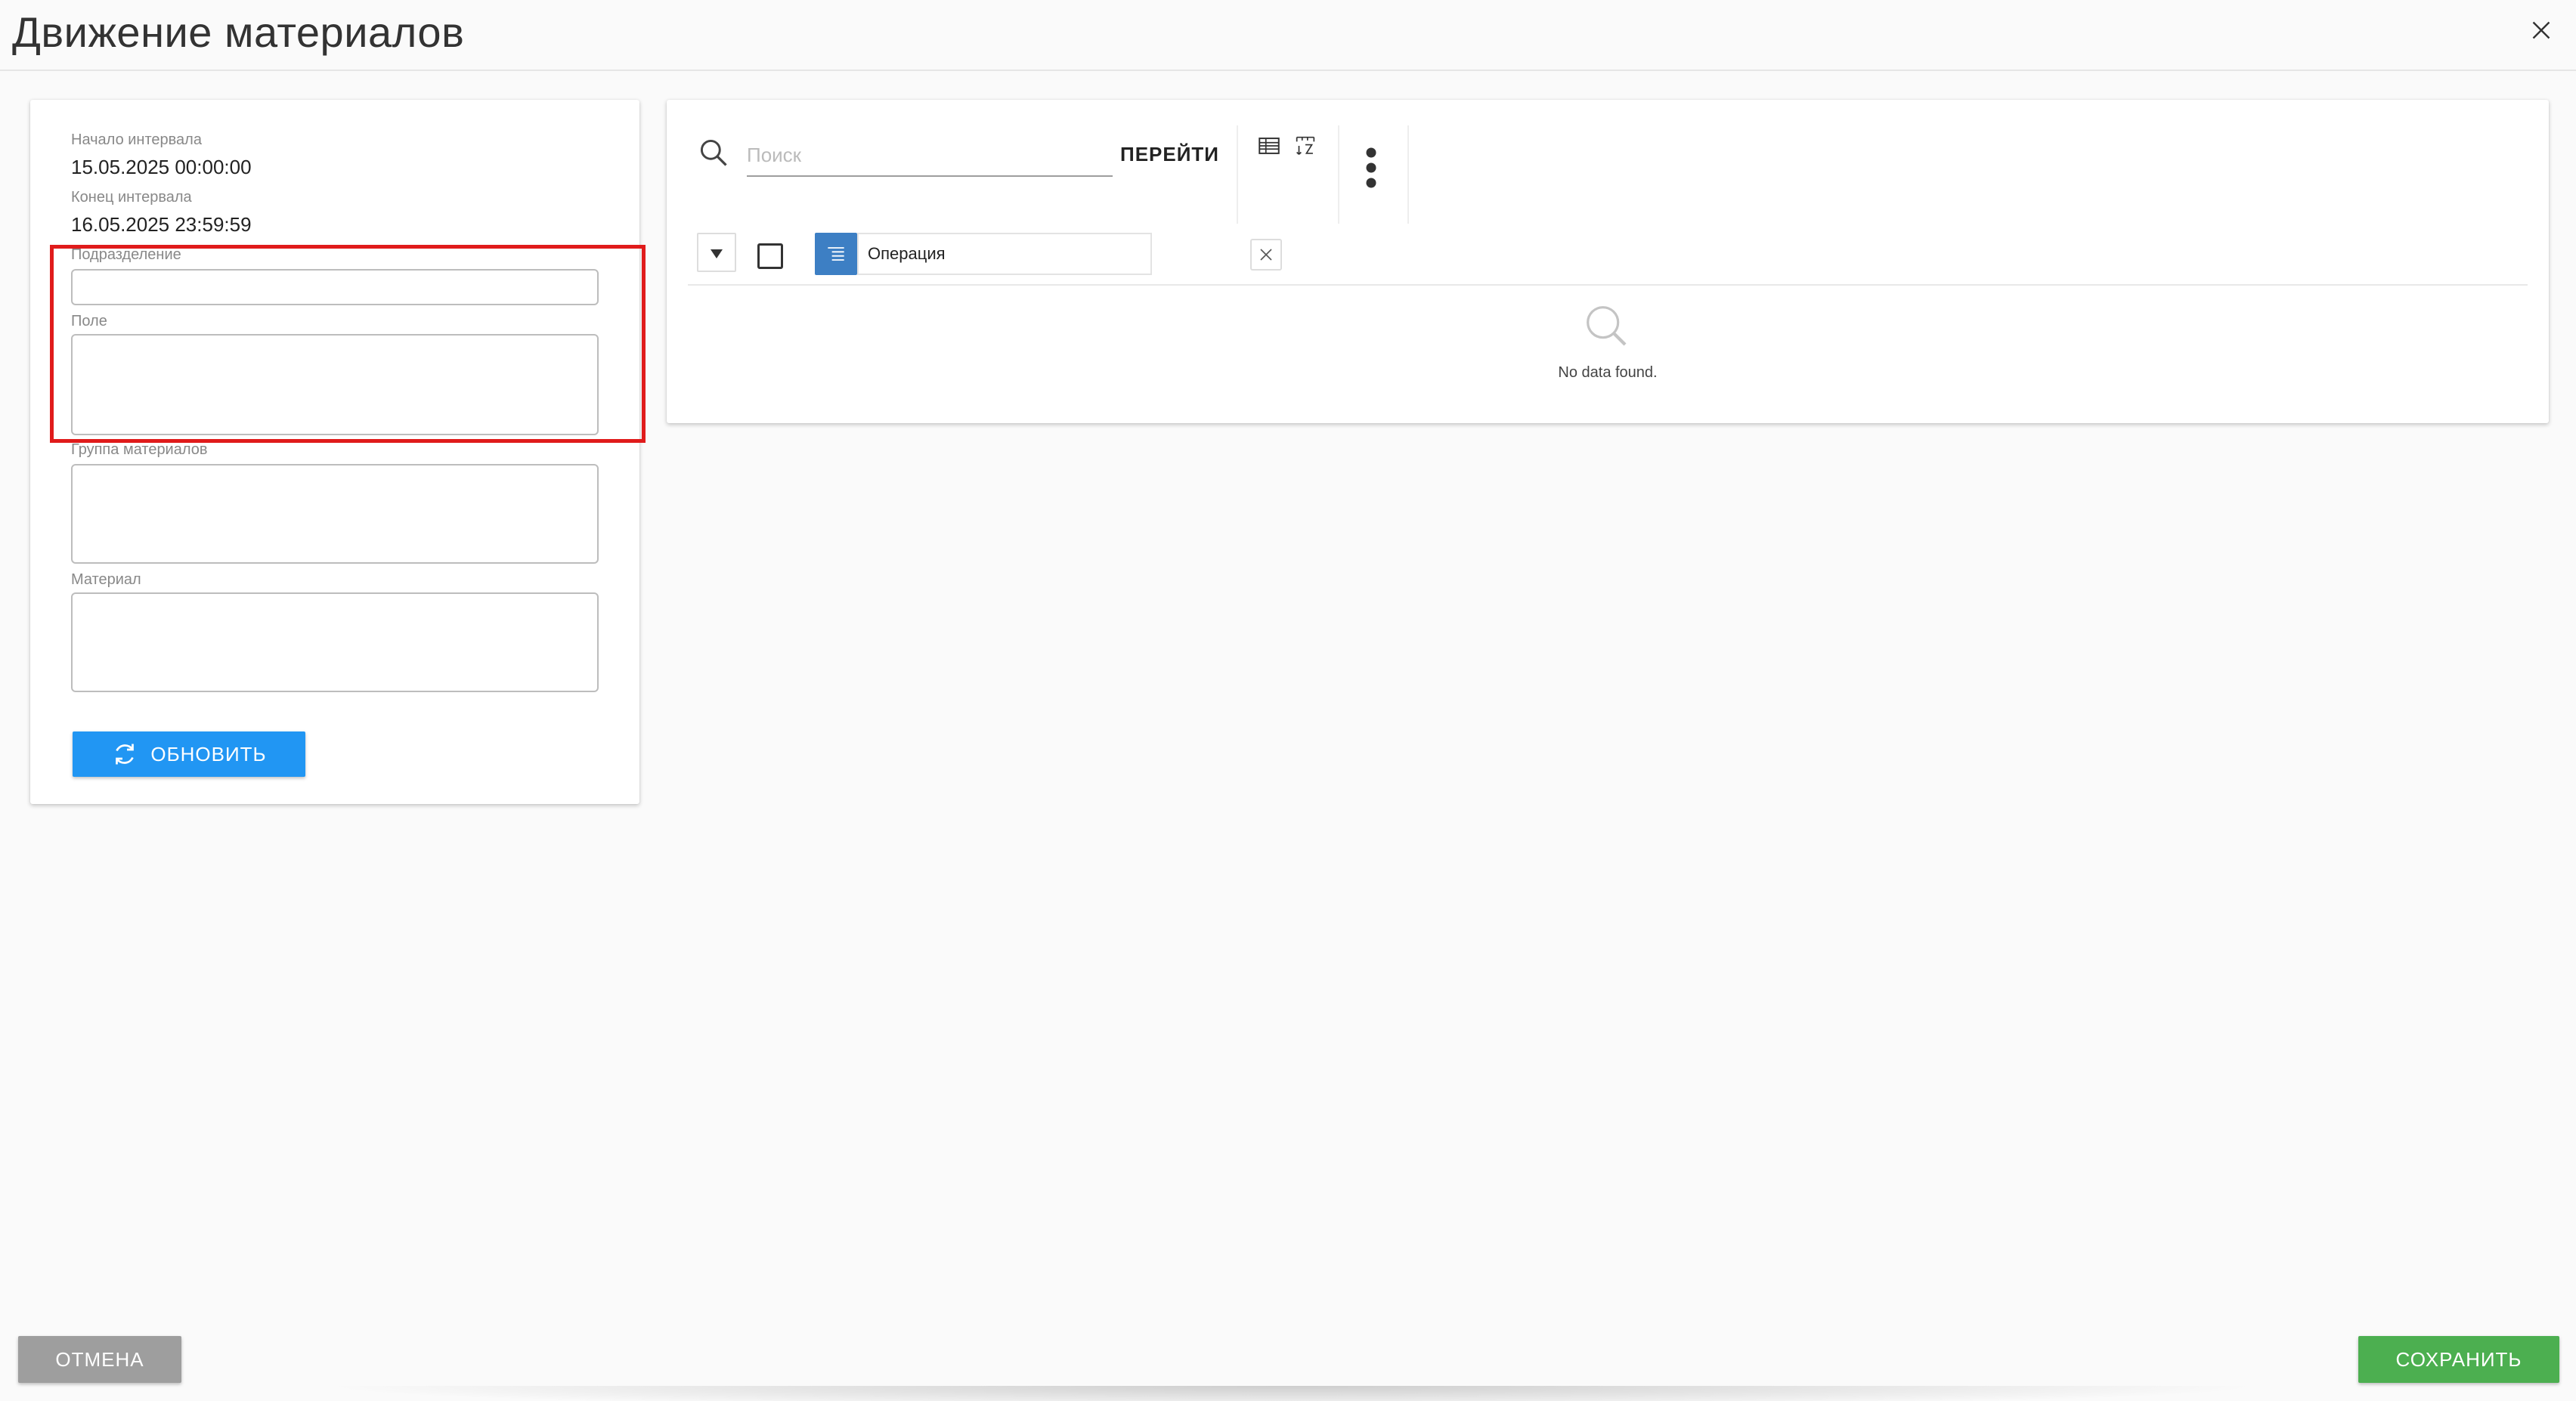 This screenshot has height=1401, width=2576. Describe the element at coordinates (1305, 146) in the screenshot. I see `sort-icon` at that location.